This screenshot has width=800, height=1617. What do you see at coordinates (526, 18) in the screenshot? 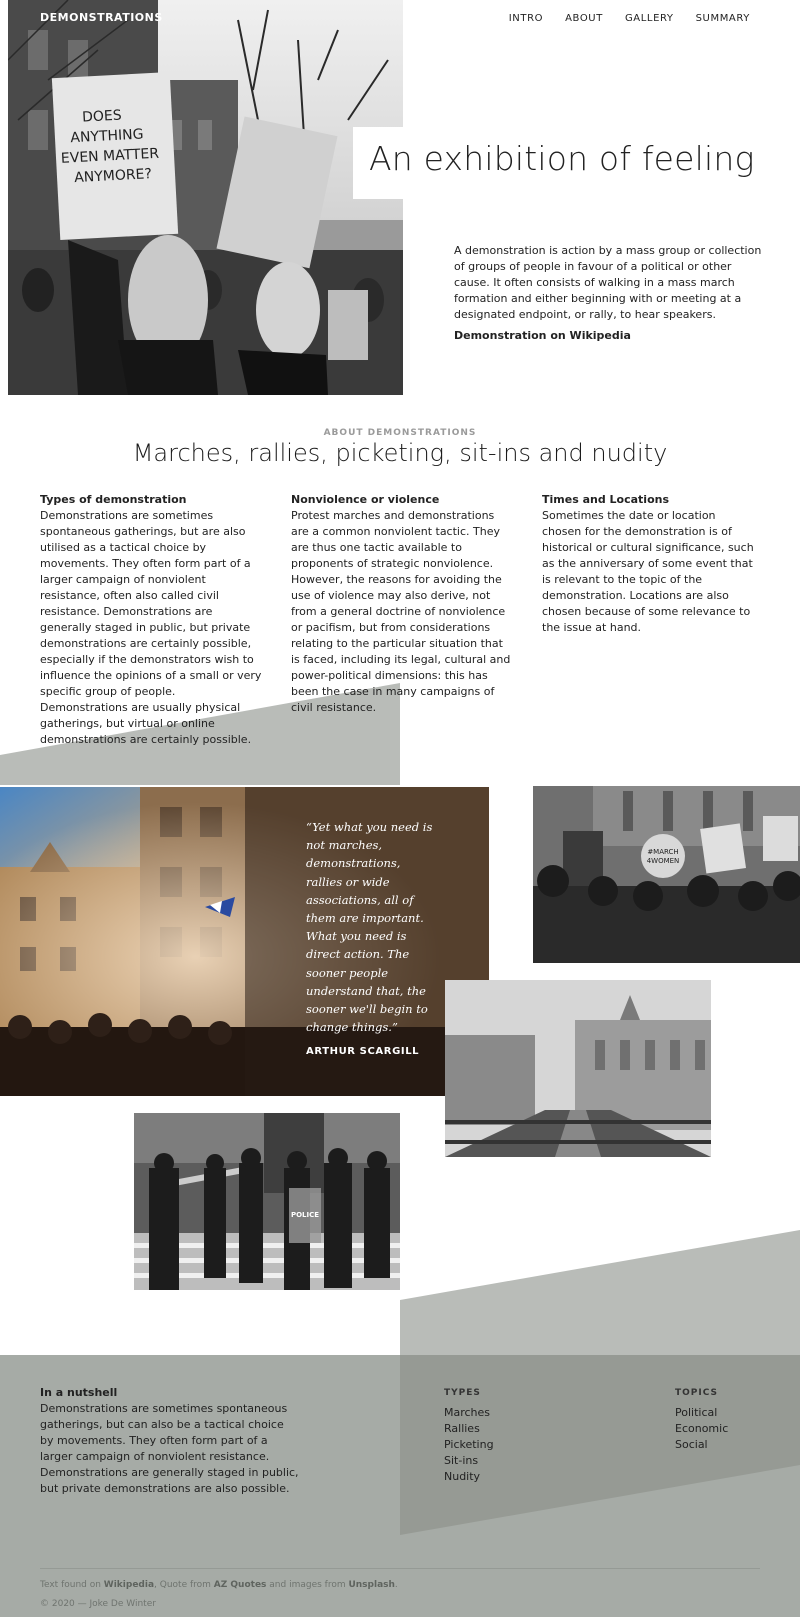
I see `nav-intro: INTRO` at bounding box center [526, 18].